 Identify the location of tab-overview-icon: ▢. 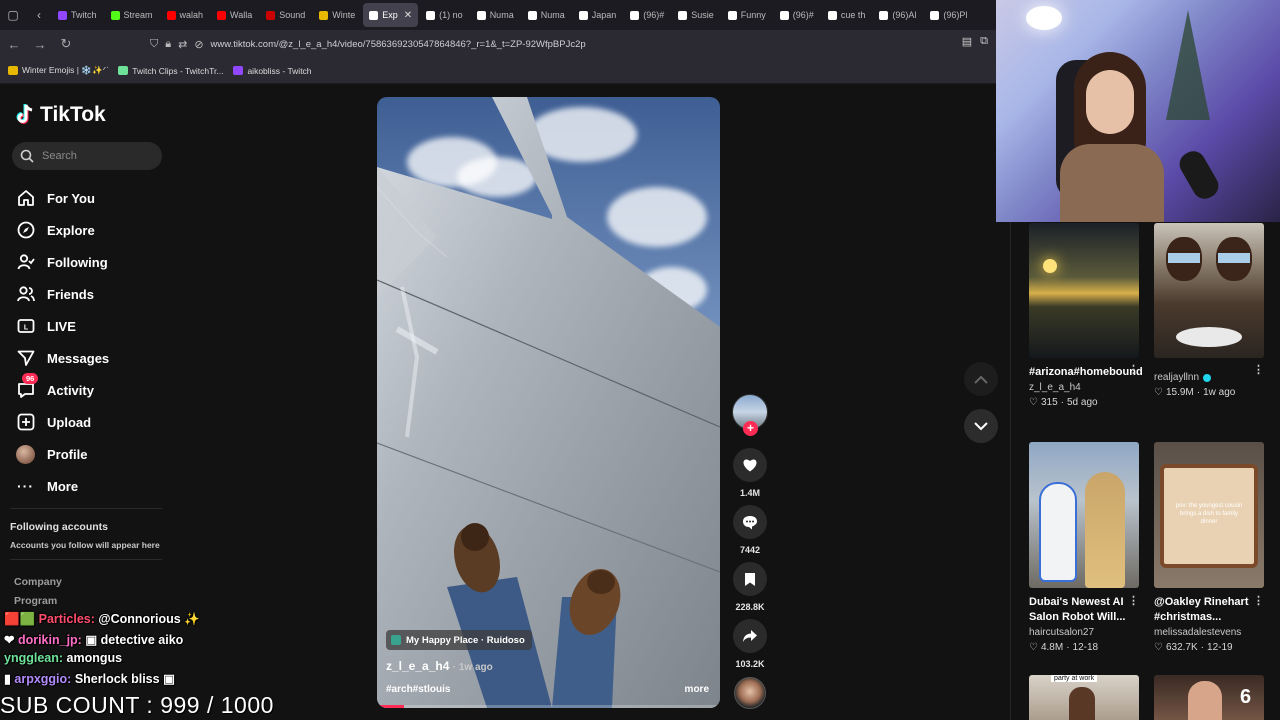
(13, 15).